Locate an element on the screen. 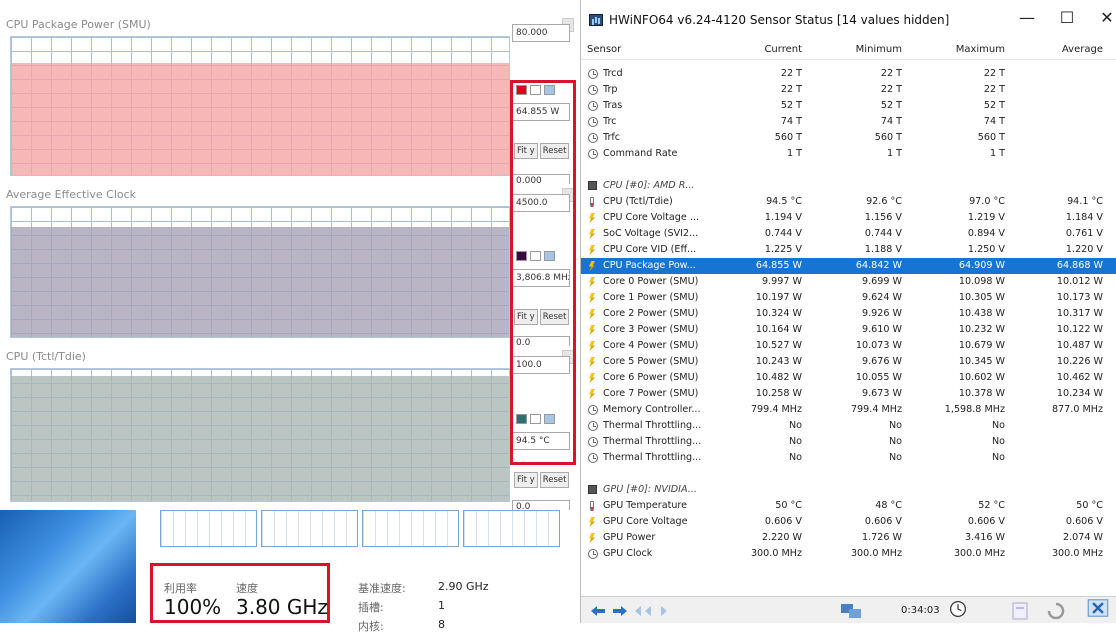 The image size is (1116, 634). sensor-minimum: 799.4 MHz is located at coordinates (876, 409).